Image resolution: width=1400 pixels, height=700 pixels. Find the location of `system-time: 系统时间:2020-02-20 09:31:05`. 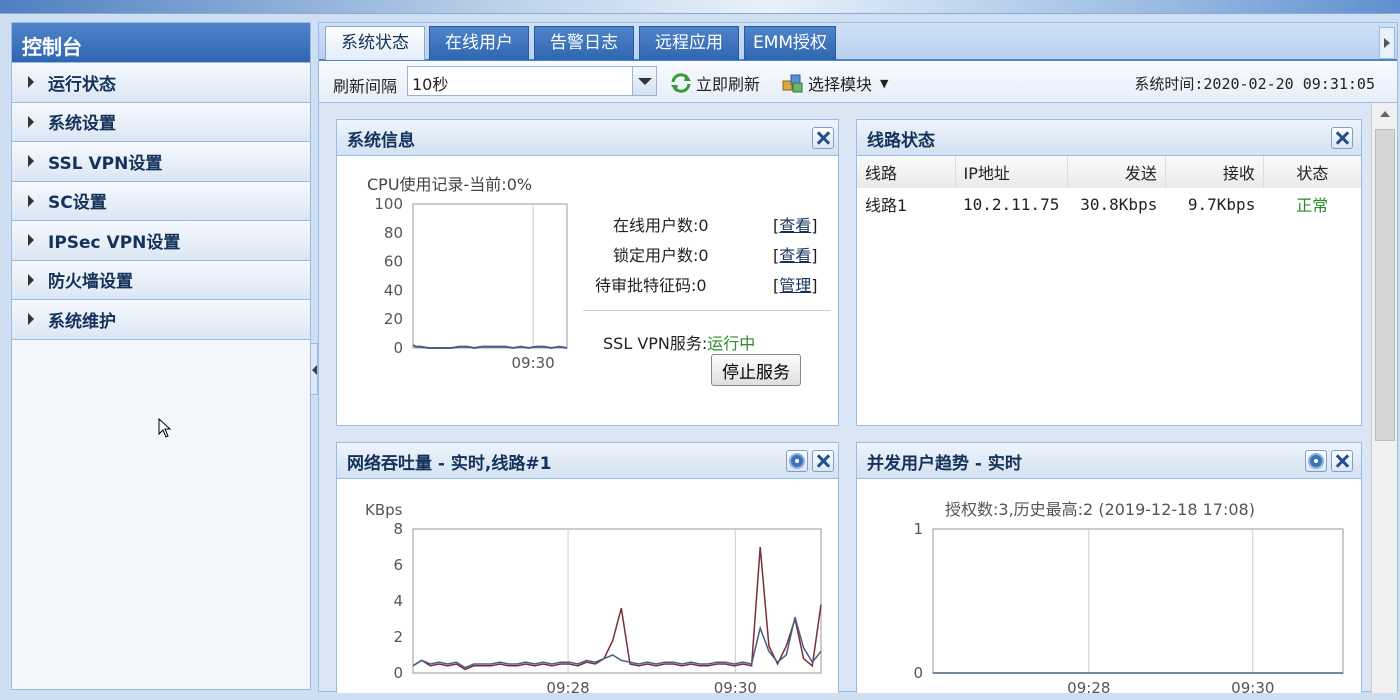

system-time: 系统时间:2020-02-20 09:31:05 is located at coordinates (1254, 83).